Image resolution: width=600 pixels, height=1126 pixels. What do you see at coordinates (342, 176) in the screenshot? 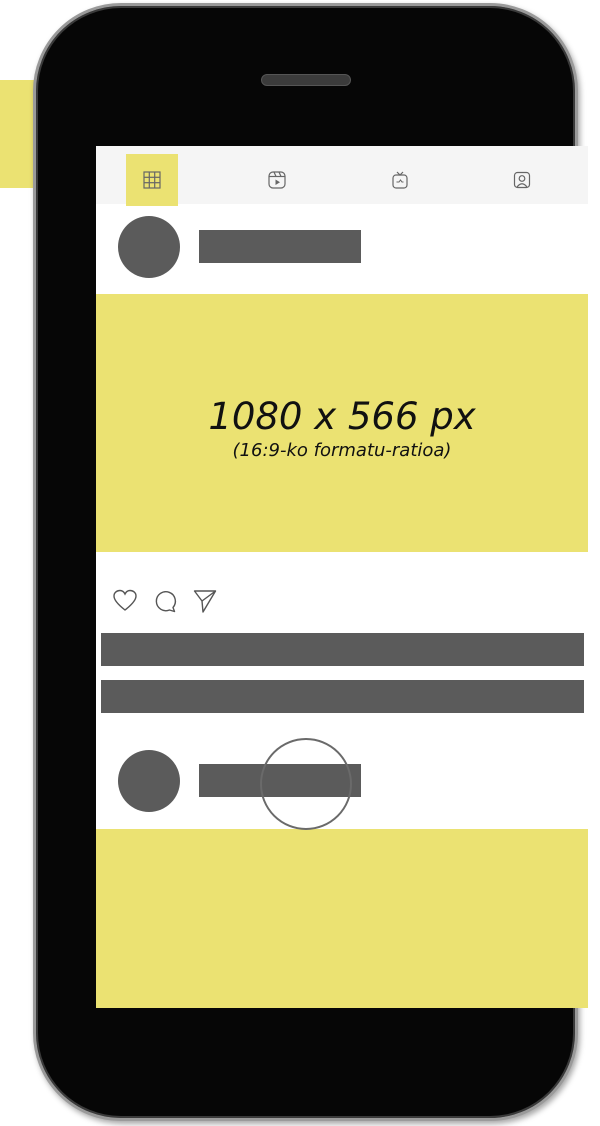
I see `profile-tab-bar` at bounding box center [342, 176].